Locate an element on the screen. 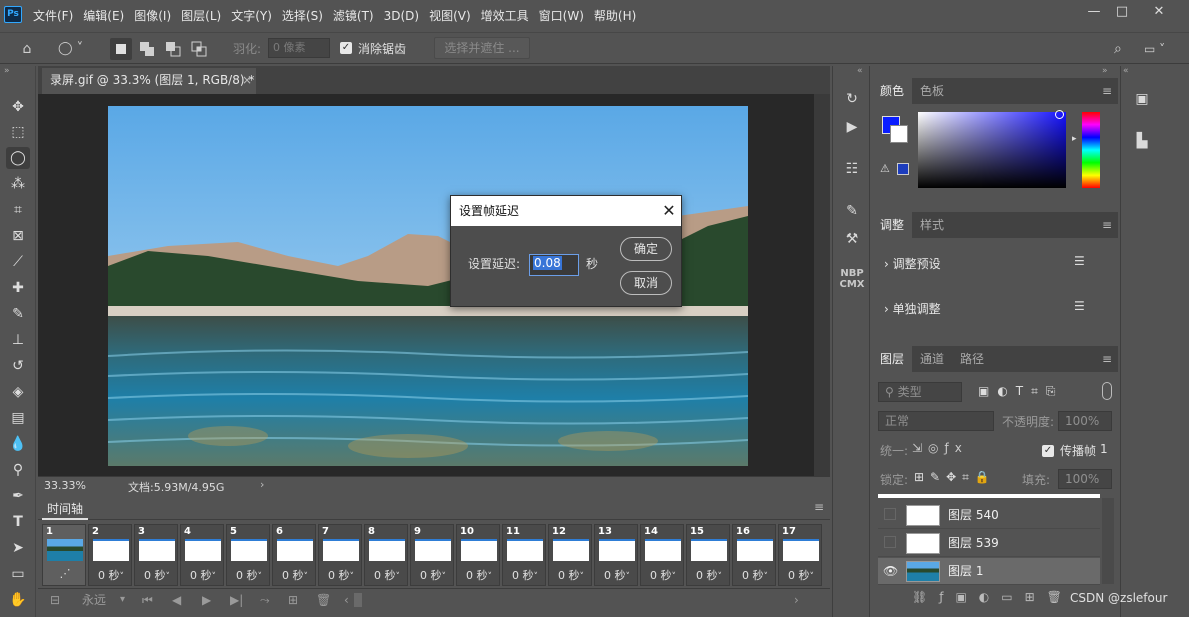 This screenshot has height=617, width=1189. eraser-tool-icon: ◈ is located at coordinates (18, 392).